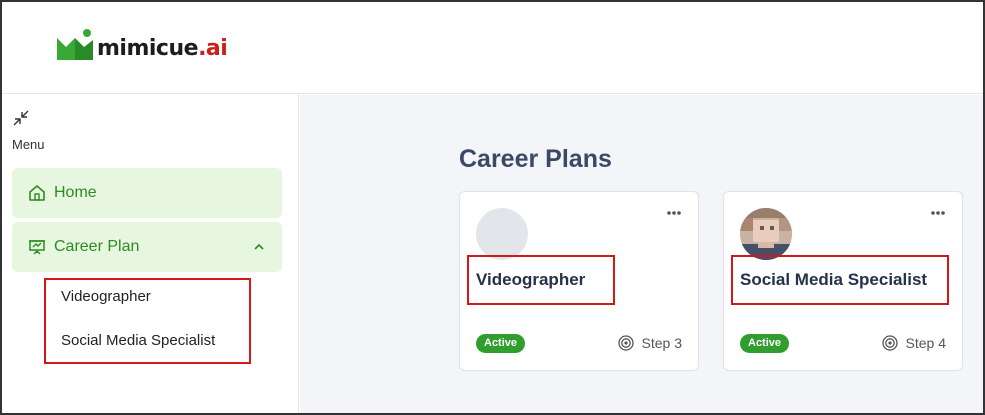 The width and height of the screenshot is (985, 415). I want to click on card-title-highlight: Videographer, so click(541, 280).